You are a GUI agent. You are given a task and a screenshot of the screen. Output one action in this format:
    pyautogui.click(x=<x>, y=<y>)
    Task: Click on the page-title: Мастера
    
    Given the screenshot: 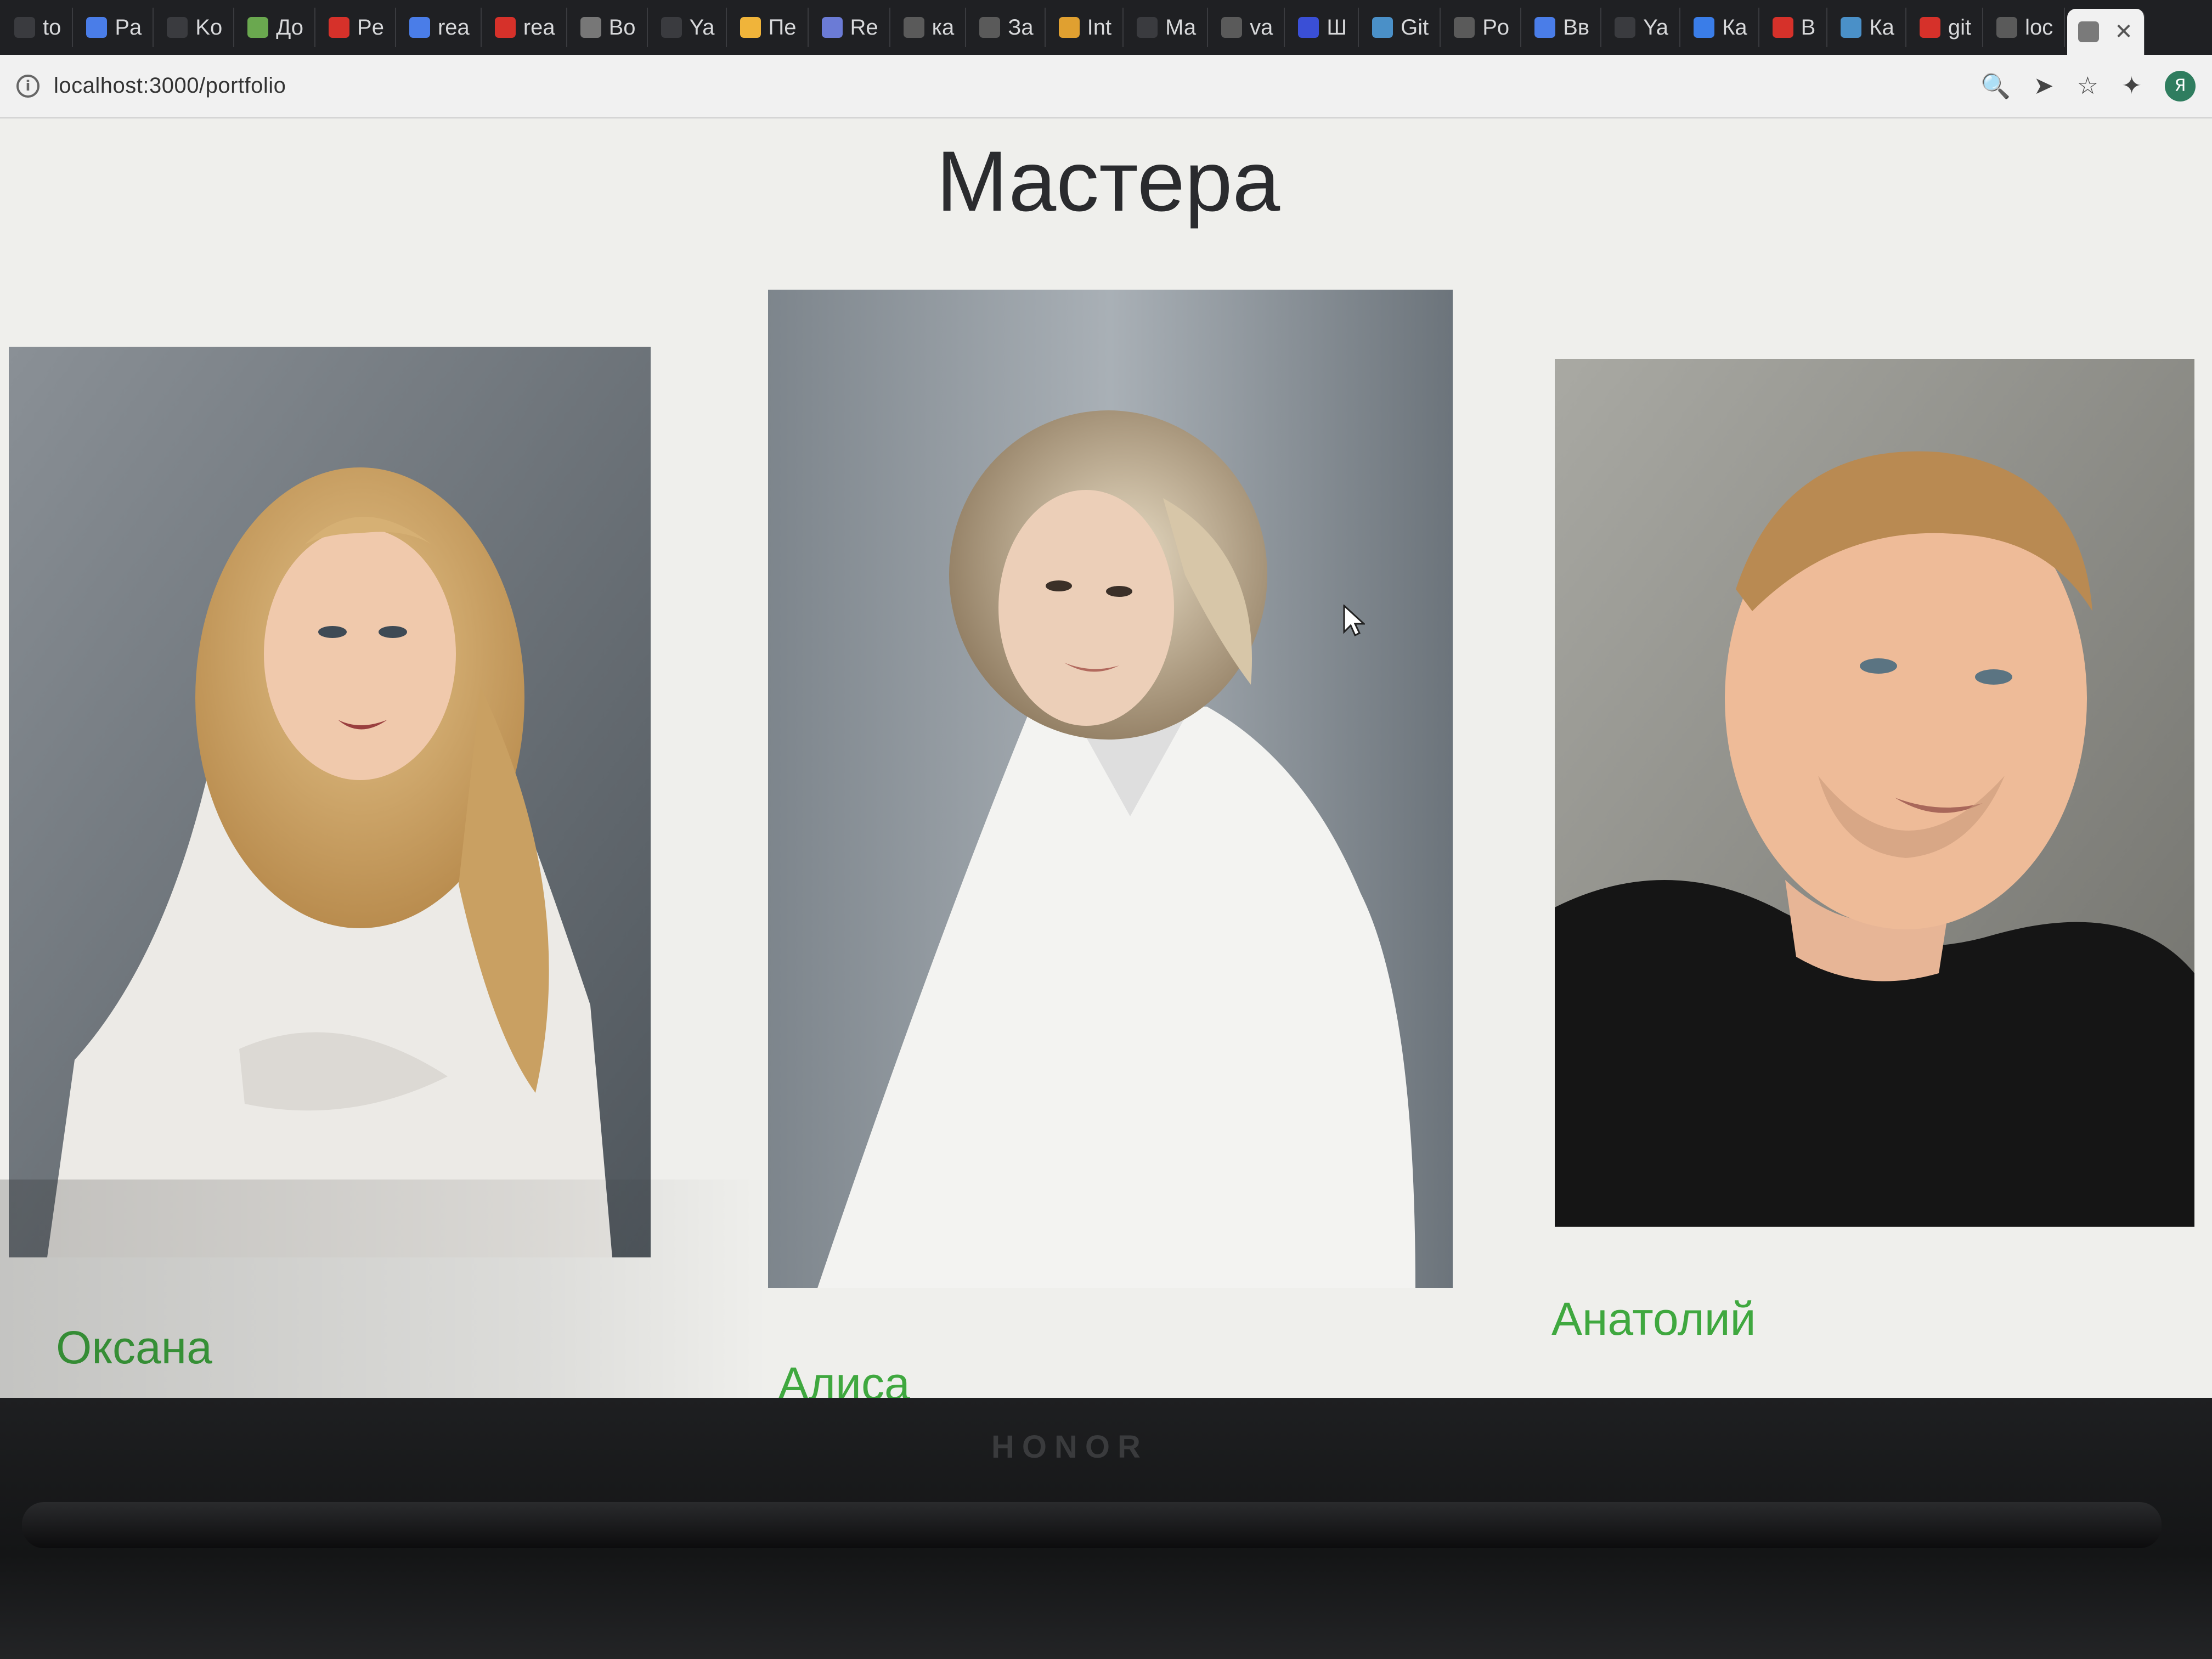 What is the action you would take?
    pyautogui.click(x=1108, y=182)
    